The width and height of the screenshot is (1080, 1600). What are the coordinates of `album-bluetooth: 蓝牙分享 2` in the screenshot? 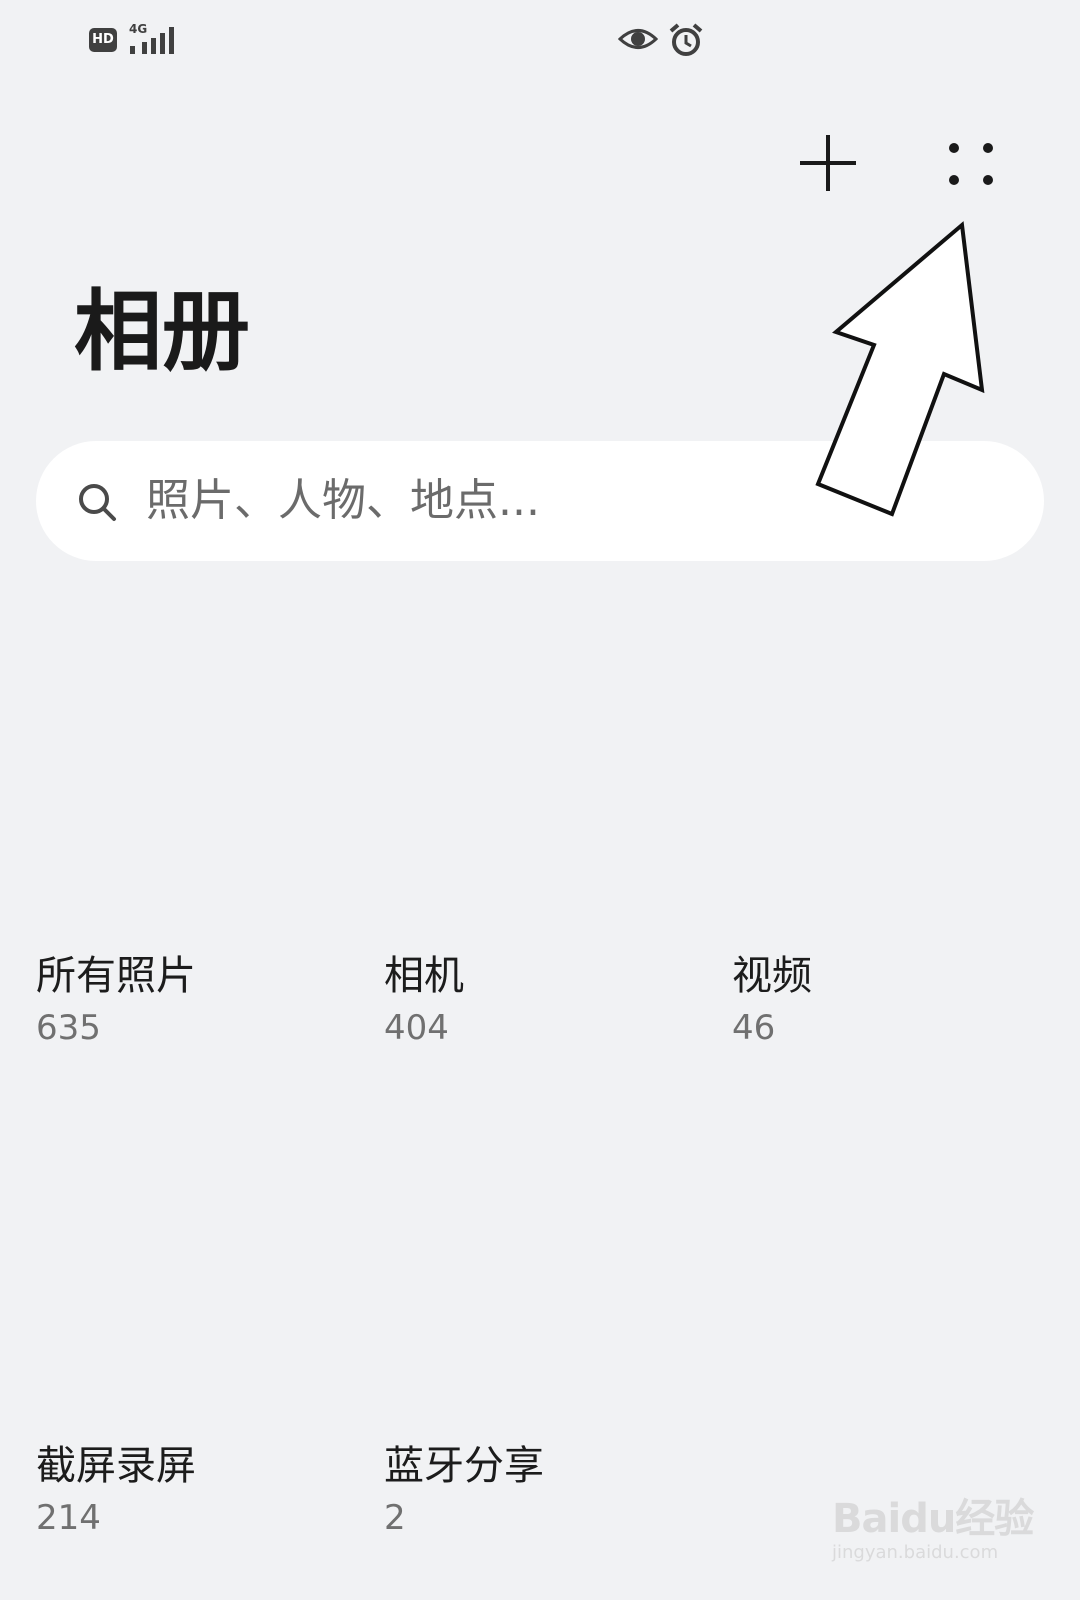 It's located at (464, 1491).